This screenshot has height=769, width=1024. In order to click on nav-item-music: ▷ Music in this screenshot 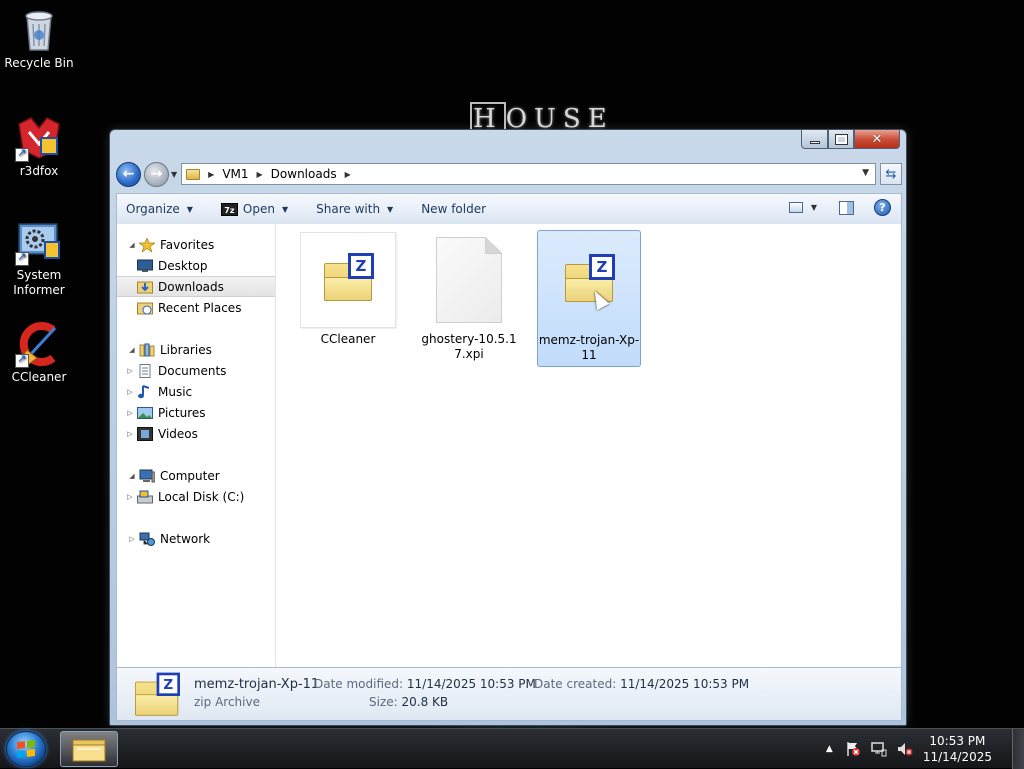, I will do `click(196, 391)`.